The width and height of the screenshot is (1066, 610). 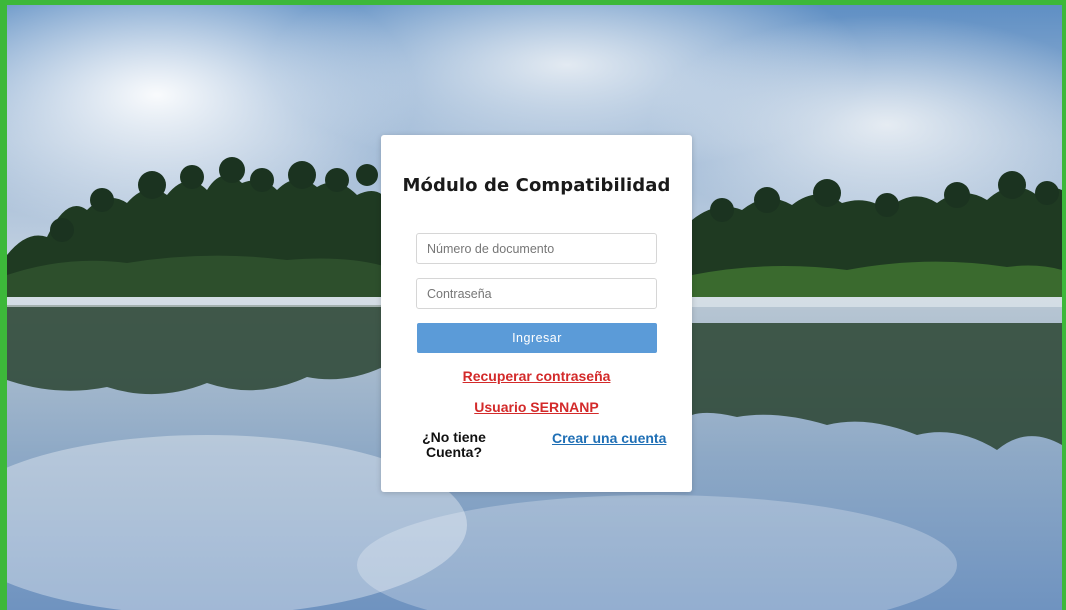 What do you see at coordinates (454, 444) in the screenshot?
I see `no-account-label: ¿No tiene Cuenta?` at bounding box center [454, 444].